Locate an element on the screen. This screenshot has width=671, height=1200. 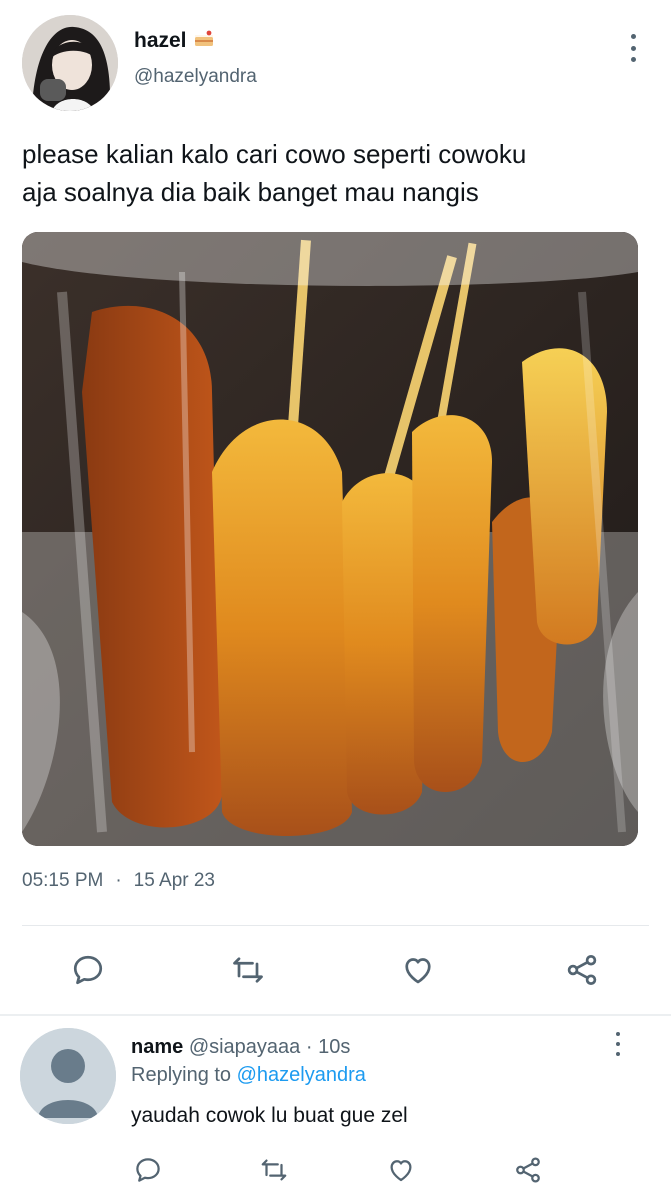
author-avatar is located at coordinates (70, 63).